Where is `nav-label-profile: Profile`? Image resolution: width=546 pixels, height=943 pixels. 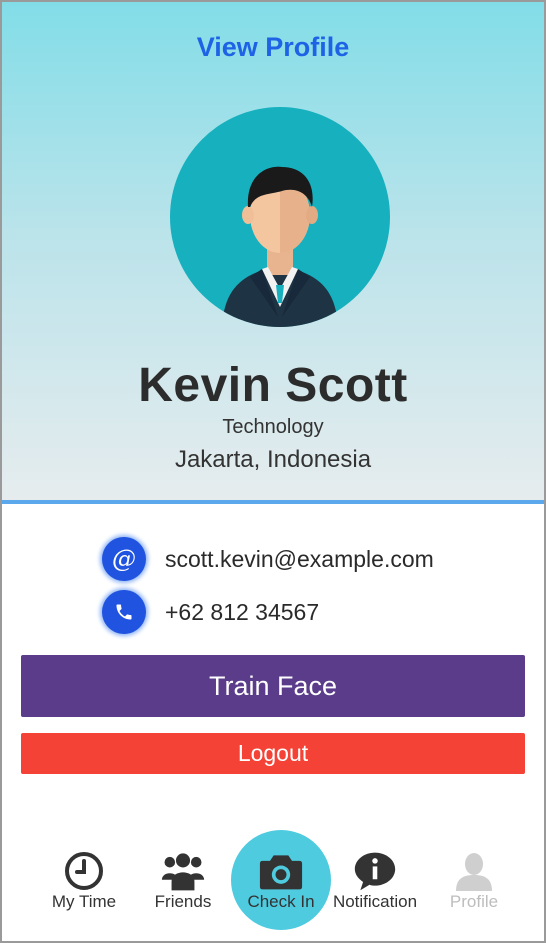
nav-label-profile: Profile is located at coordinates (474, 901).